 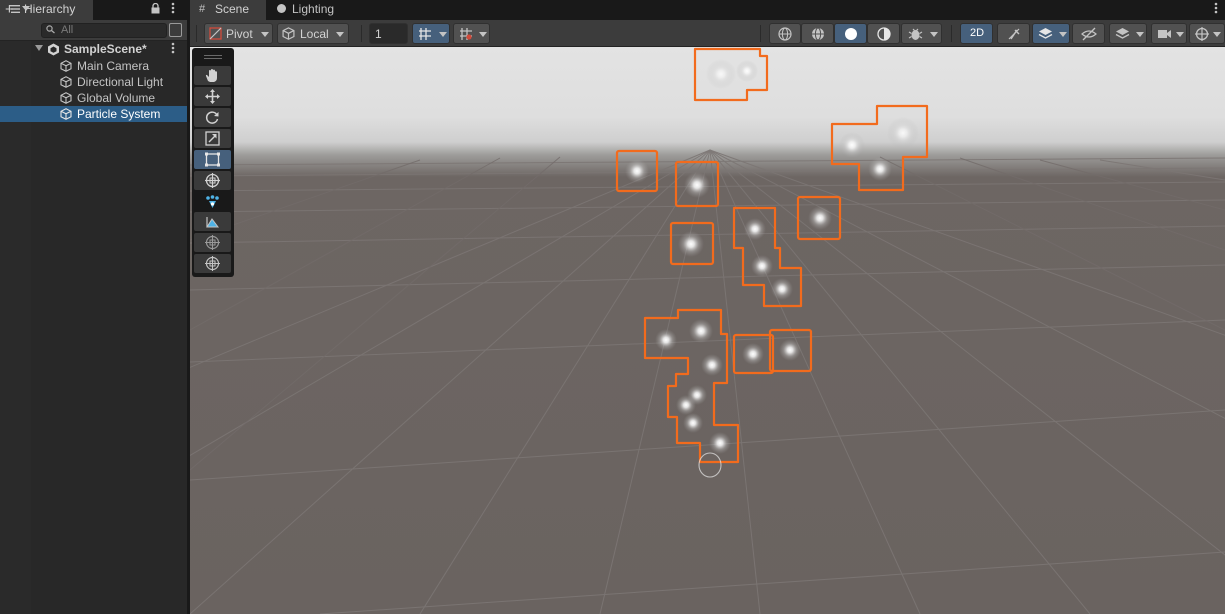 What do you see at coordinates (109, 66) in the screenshot?
I see `hierarchy-item-main-camera: Main Camera` at bounding box center [109, 66].